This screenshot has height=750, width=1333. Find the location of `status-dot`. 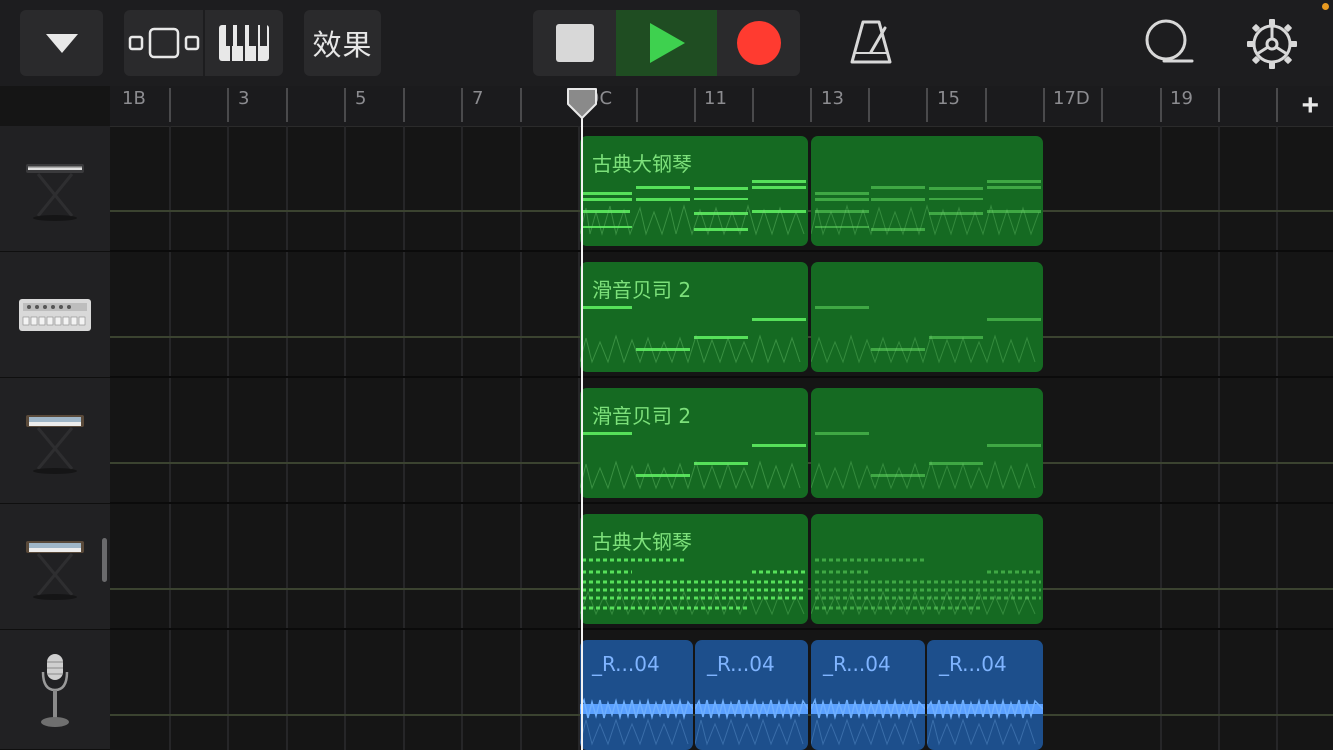

status-dot is located at coordinates (1325, 6).